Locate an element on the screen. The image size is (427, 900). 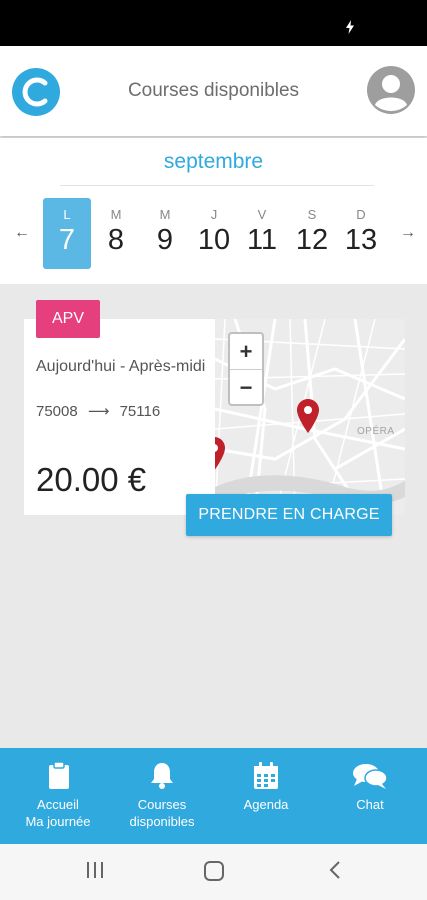
day-number: 10 is located at coordinates (214, 240).